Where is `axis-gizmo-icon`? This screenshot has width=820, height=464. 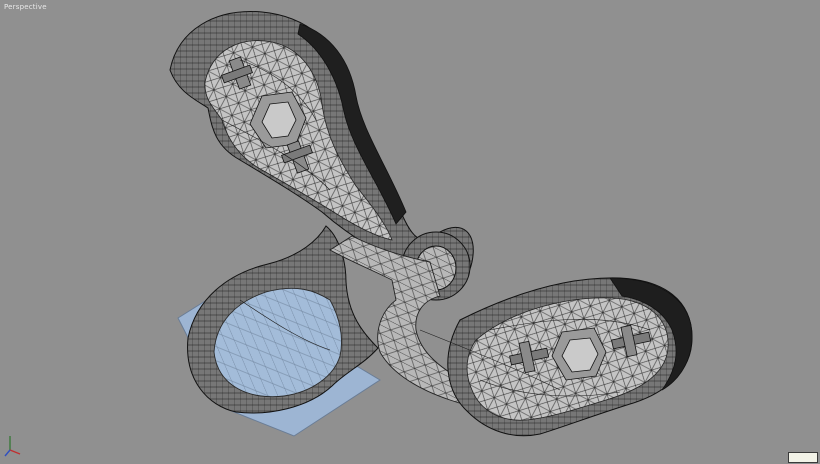
axis-gizmo-icon is located at coordinates (12, 446).